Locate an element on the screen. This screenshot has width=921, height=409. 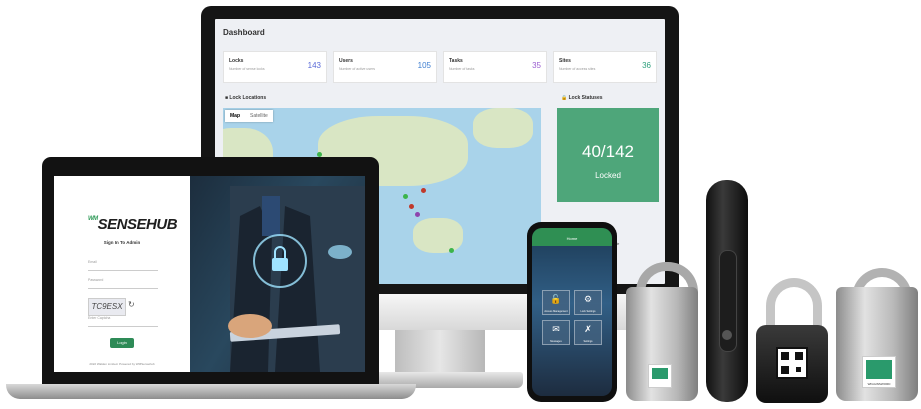
stat-value: 105 is located at coordinates (424, 65).